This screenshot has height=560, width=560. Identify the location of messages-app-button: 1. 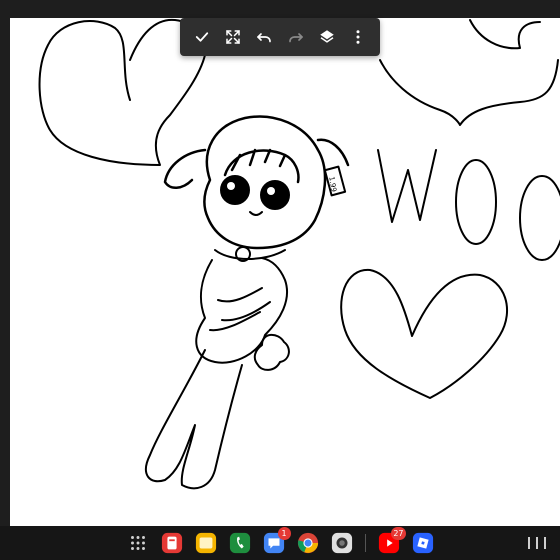
(277, 540).